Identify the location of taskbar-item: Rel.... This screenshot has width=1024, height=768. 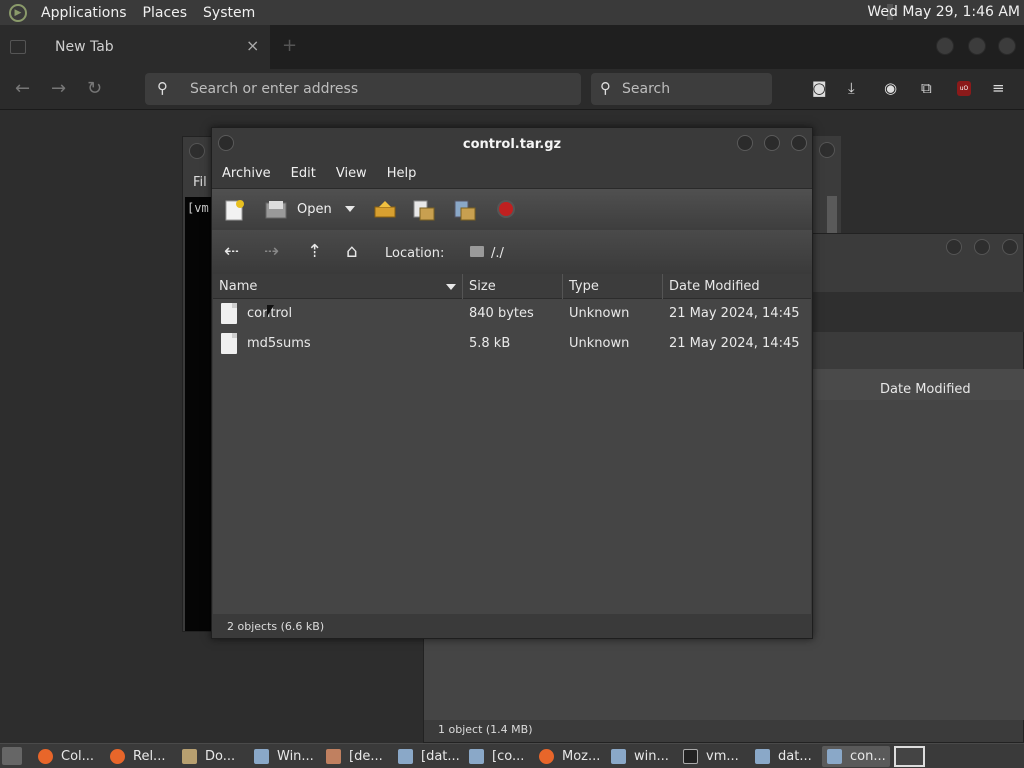
(142, 756).